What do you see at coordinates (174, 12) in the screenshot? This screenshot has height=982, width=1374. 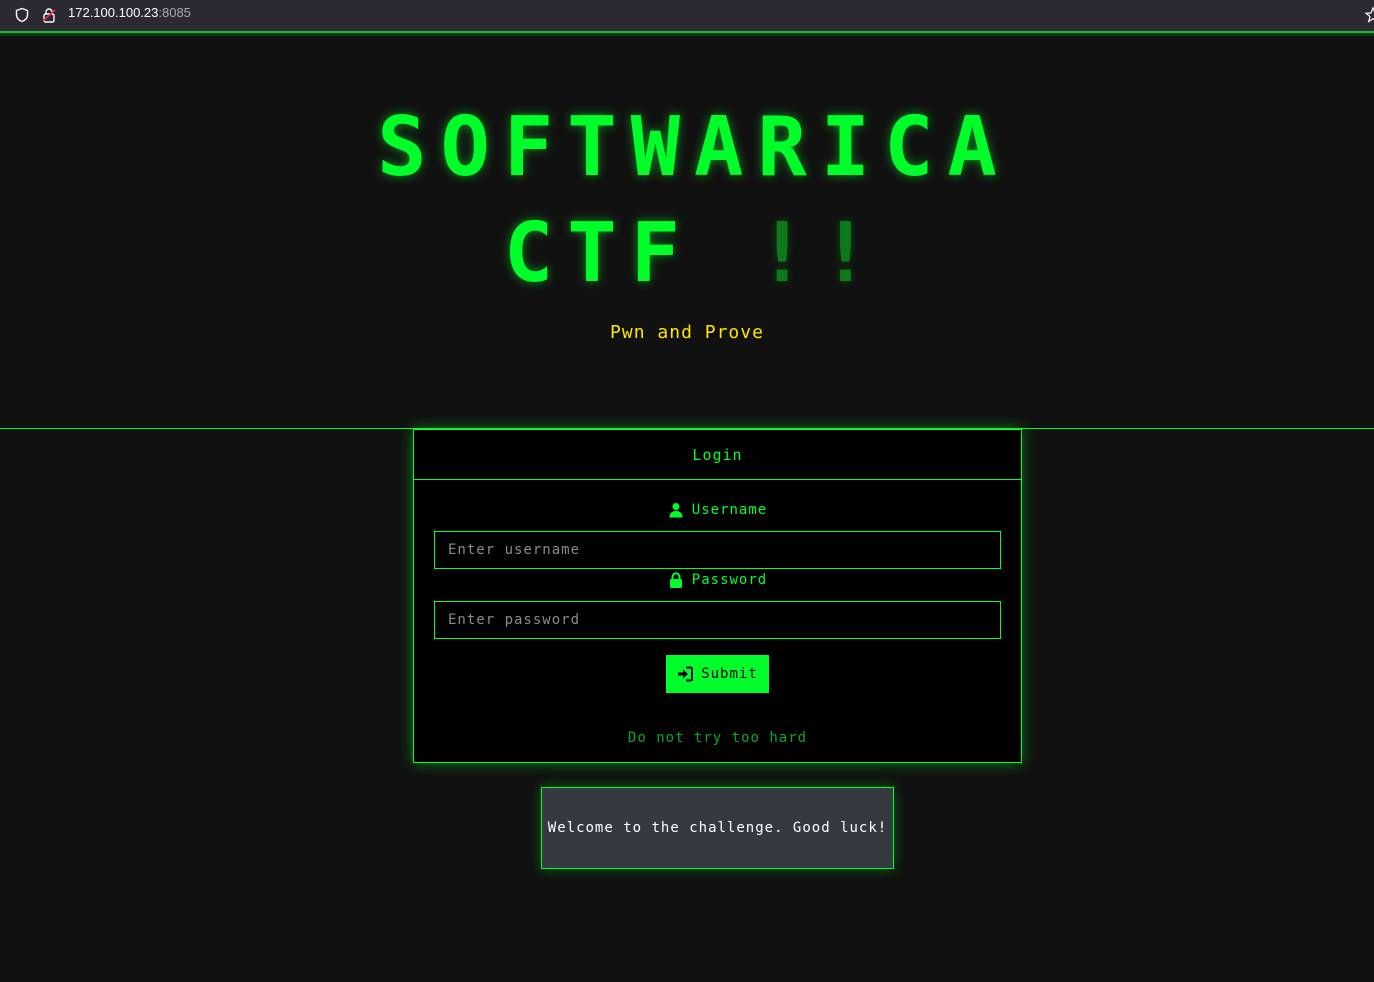 I see `url-port: :8085` at bounding box center [174, 12].